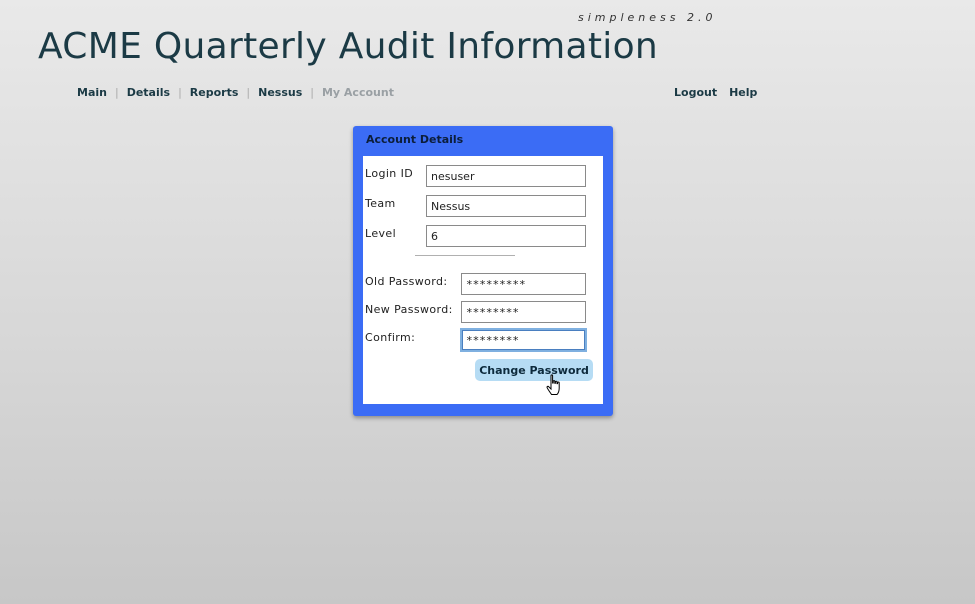 Image resolution: width=975 pixels, height=604 pixels. I want to click on confirm-password-field: ********, so click(523, 340).